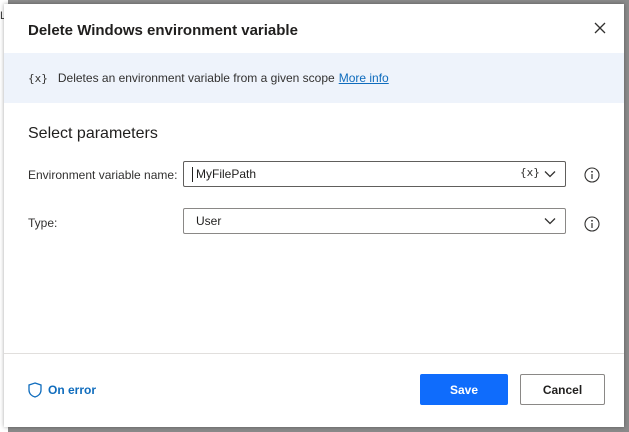 This screenshot has height=432, width=629. What do you see at coordinates (208, 221) in the screenshot?
I see `type-value: User` at bounding box center [208, 221].